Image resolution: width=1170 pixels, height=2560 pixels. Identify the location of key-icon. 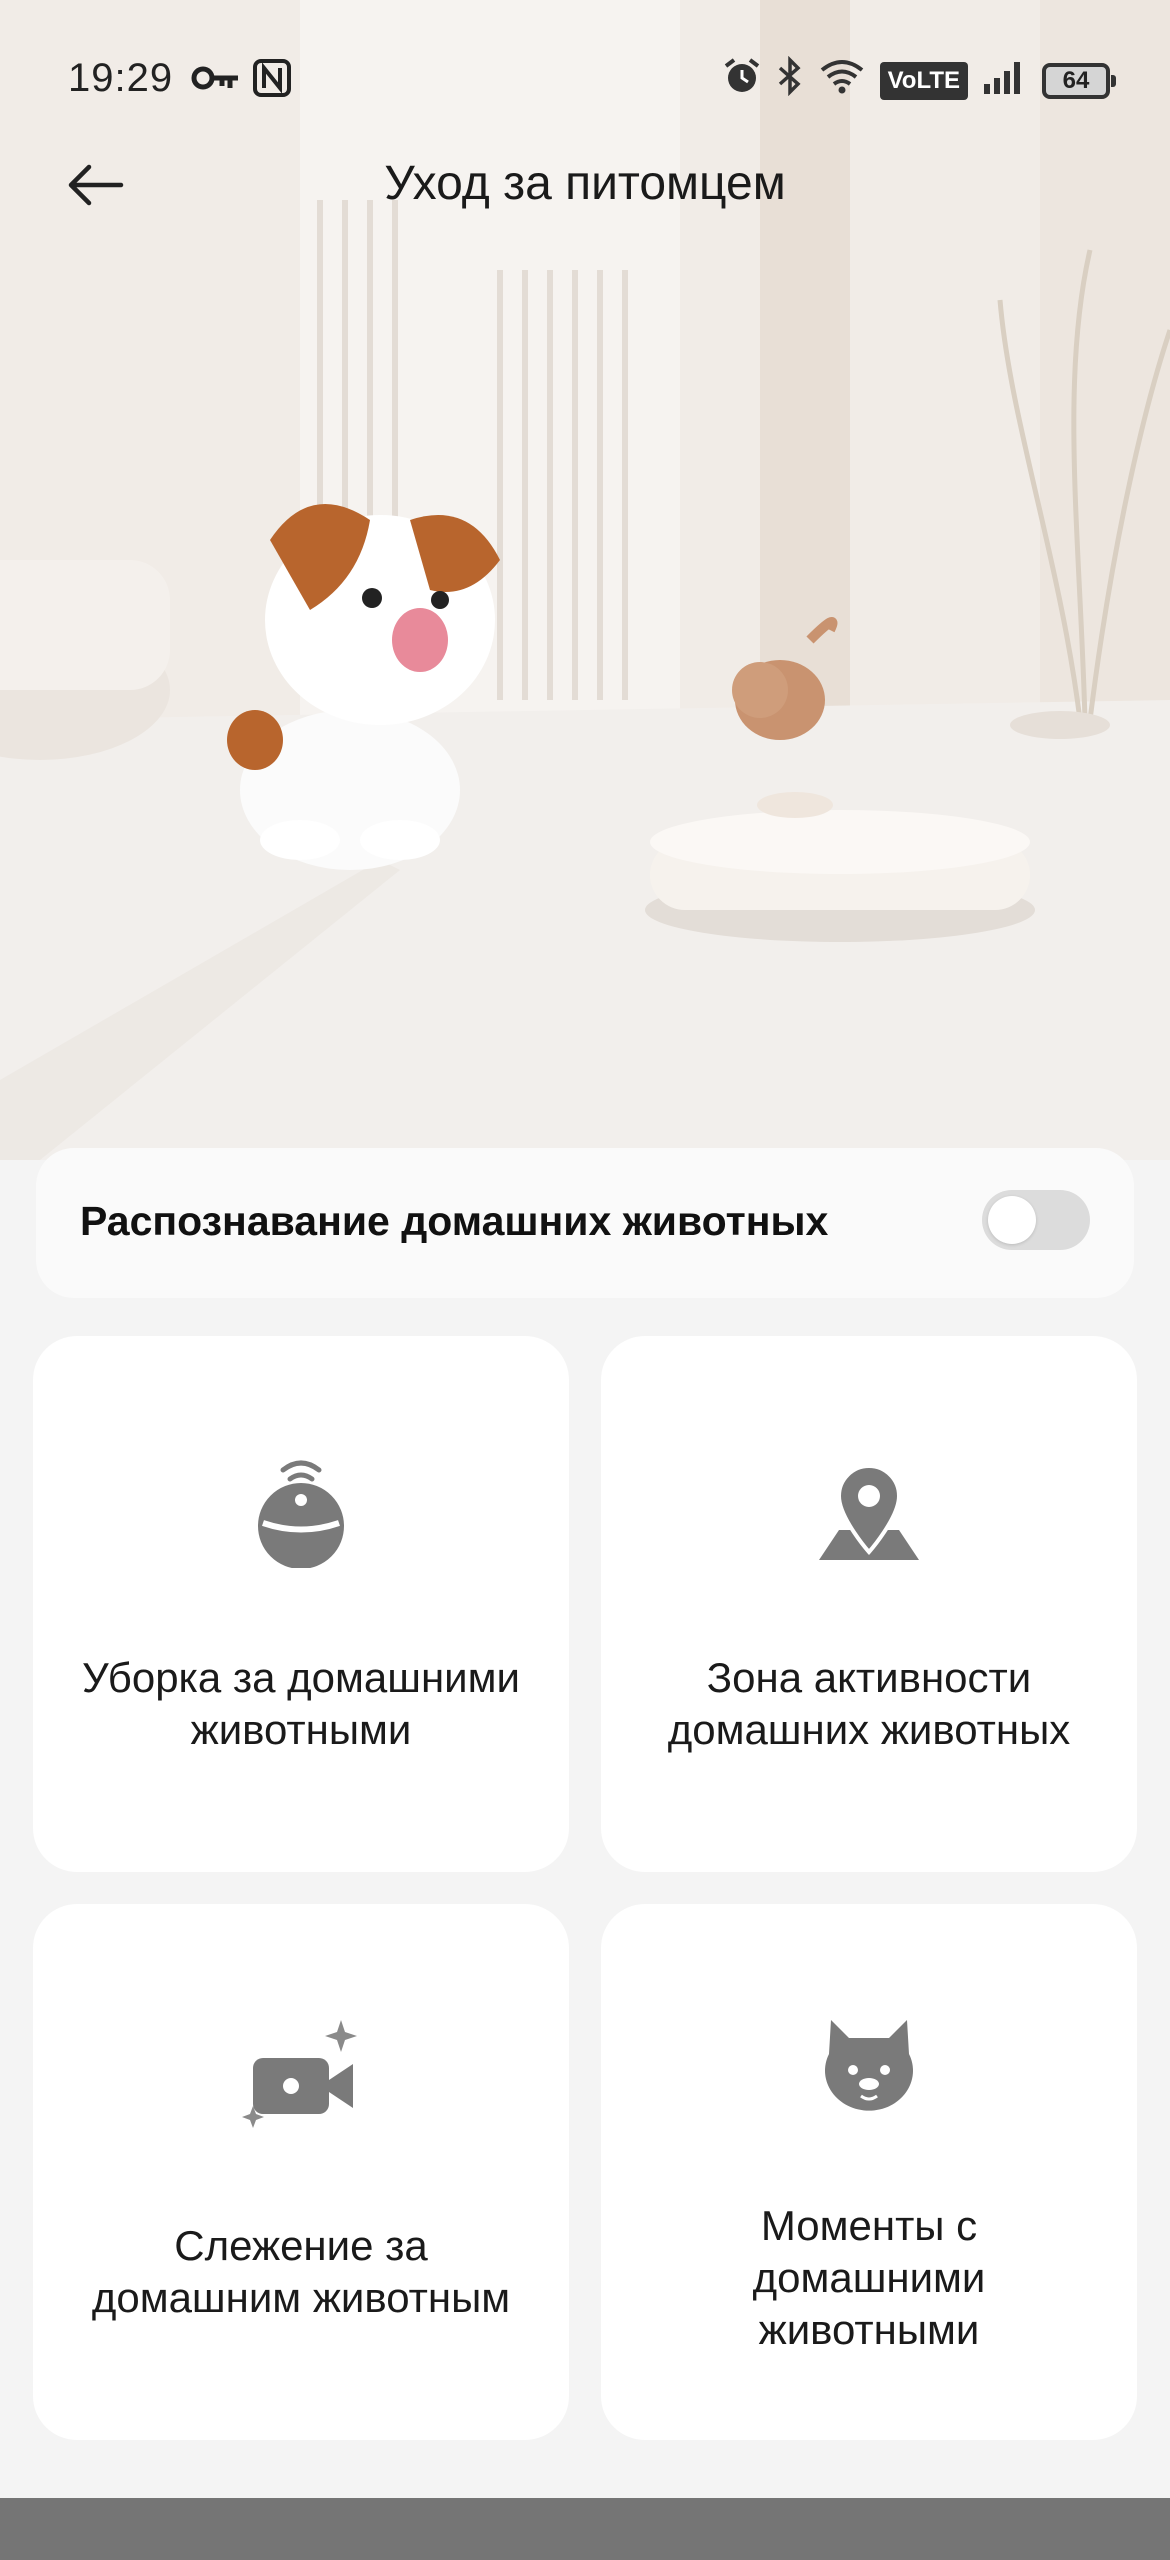
(216, 83).